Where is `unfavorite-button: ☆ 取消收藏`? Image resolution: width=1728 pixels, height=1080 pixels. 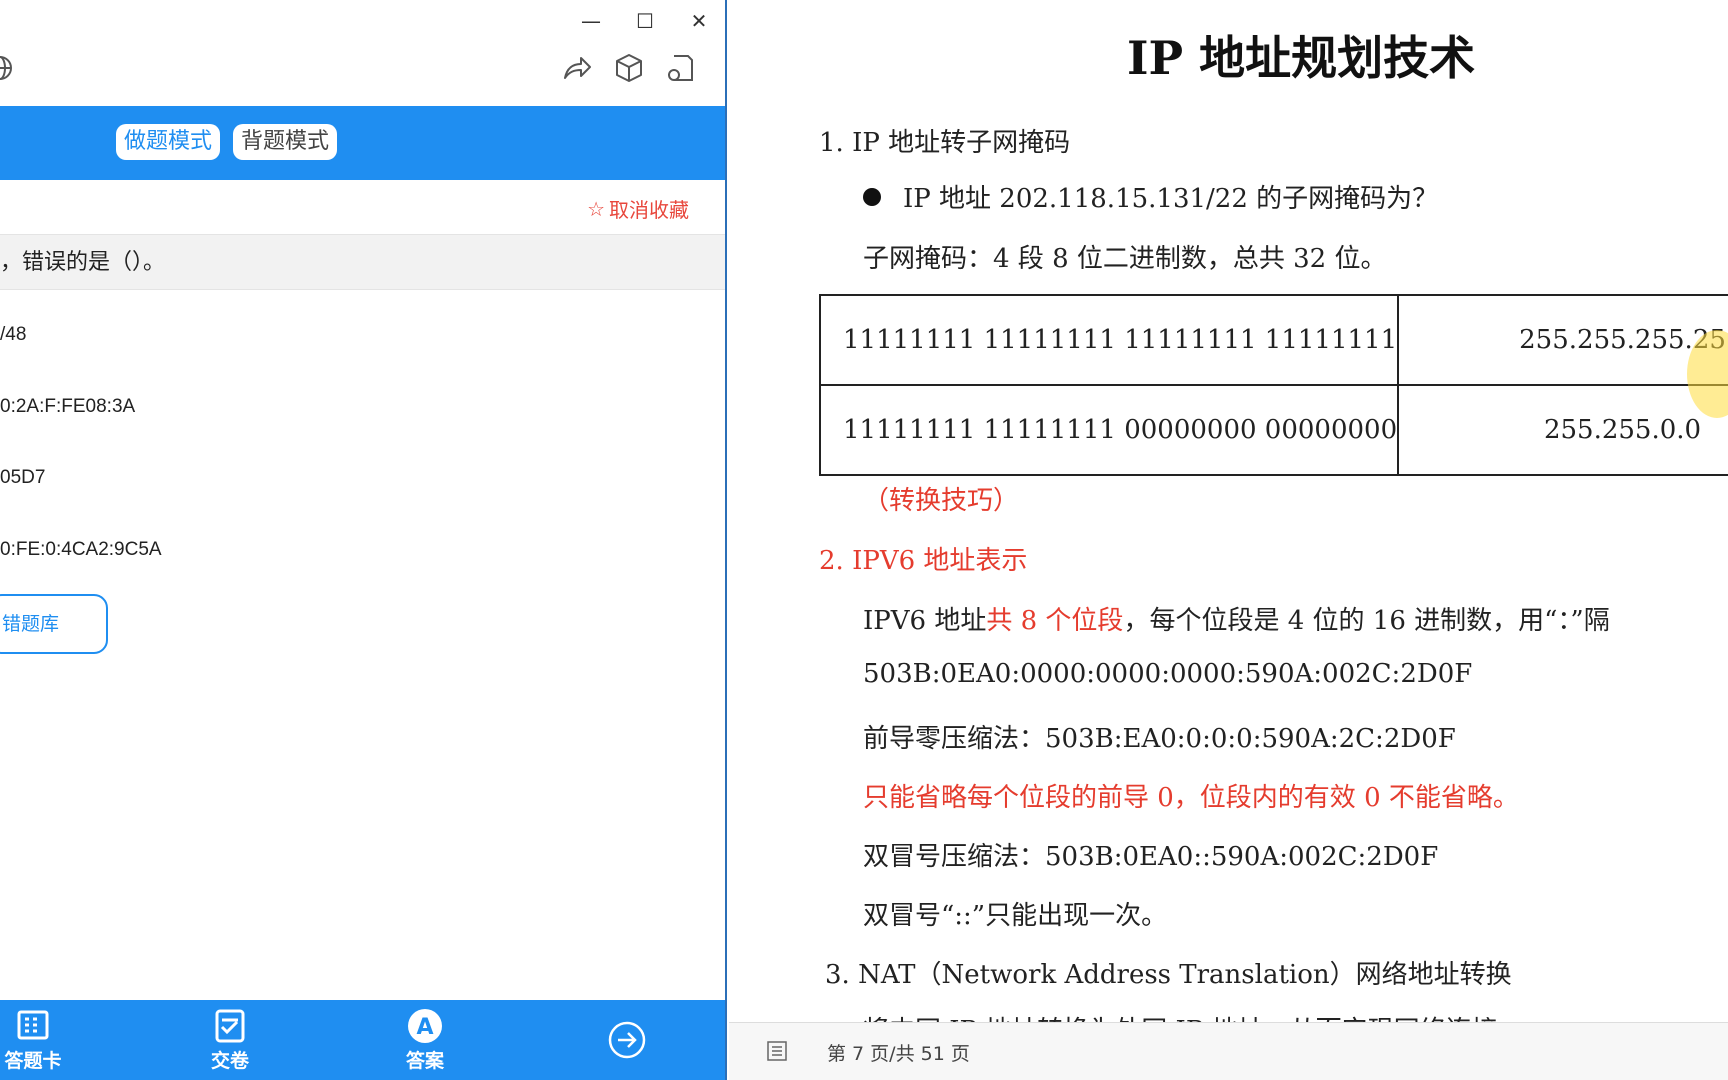 unfavorite-button: ☆ 取消收藏 is located at coordinates (638, 208).